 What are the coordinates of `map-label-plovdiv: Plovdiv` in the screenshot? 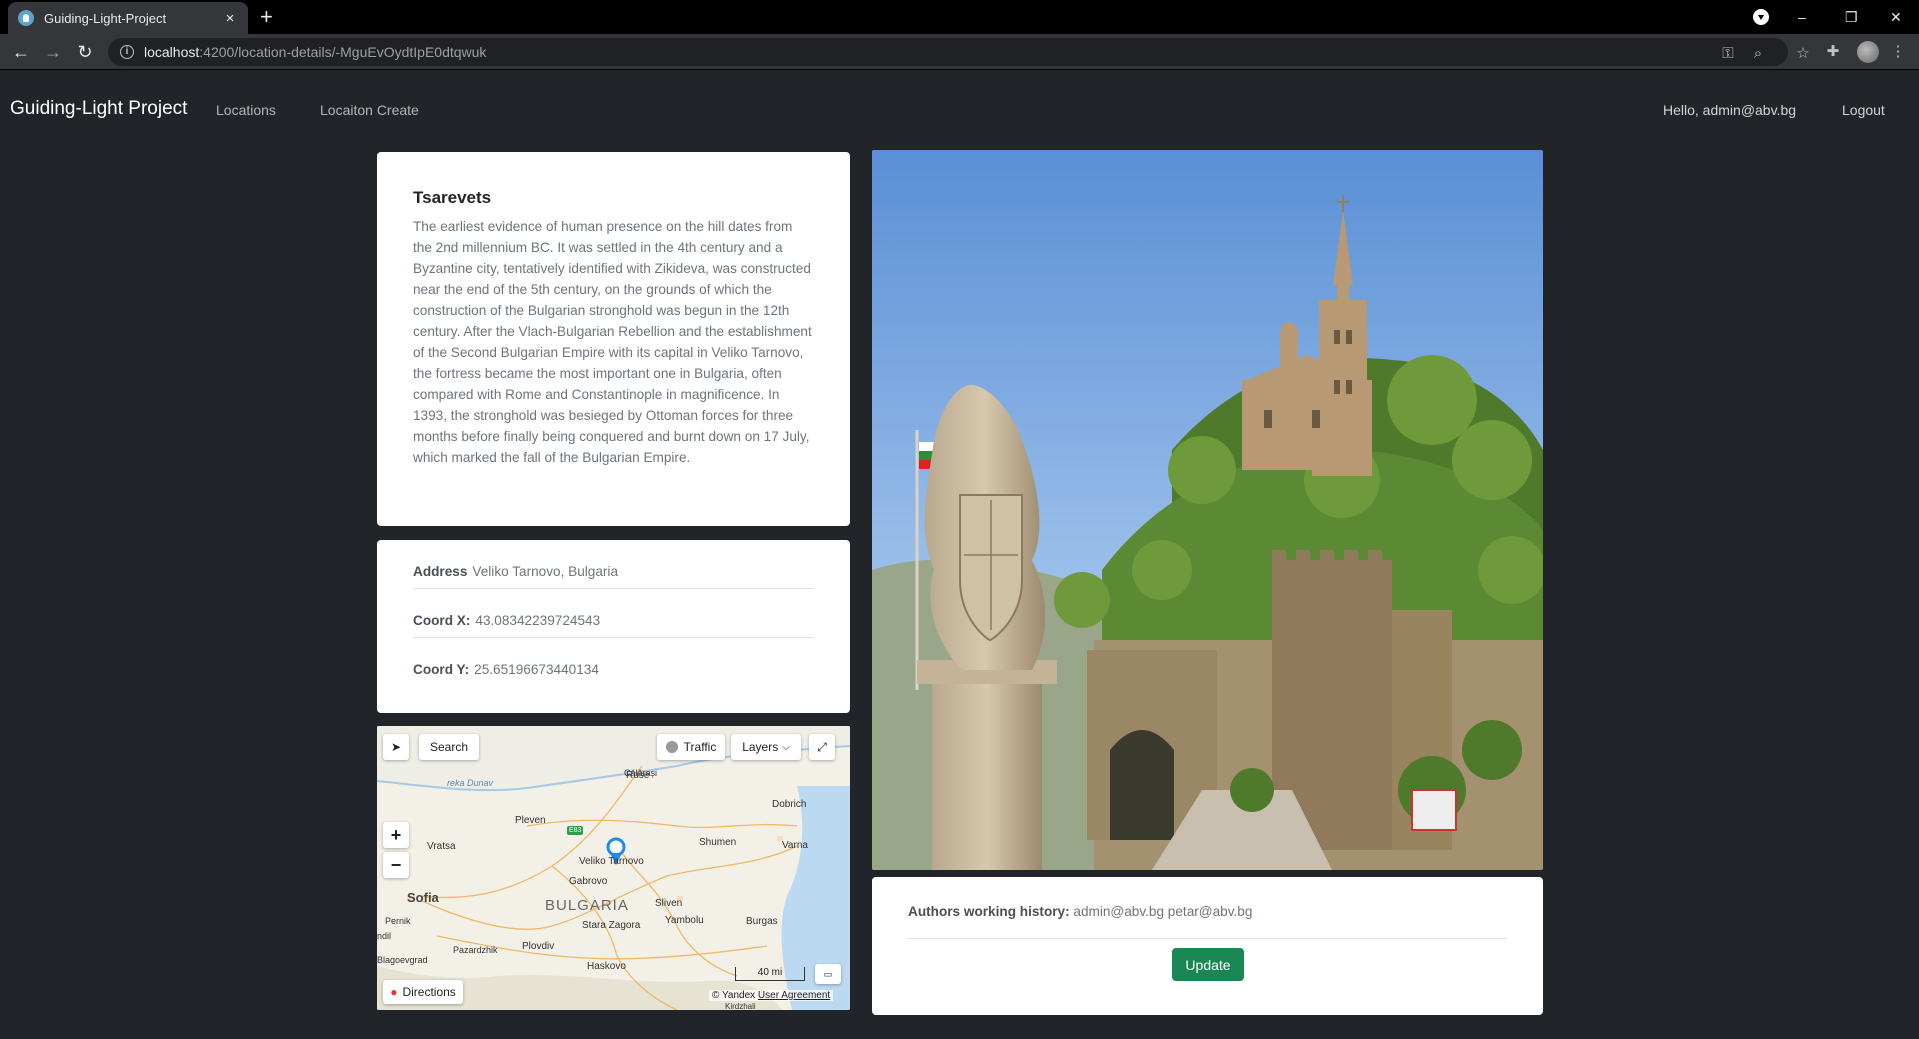 It's located at (538, 946).